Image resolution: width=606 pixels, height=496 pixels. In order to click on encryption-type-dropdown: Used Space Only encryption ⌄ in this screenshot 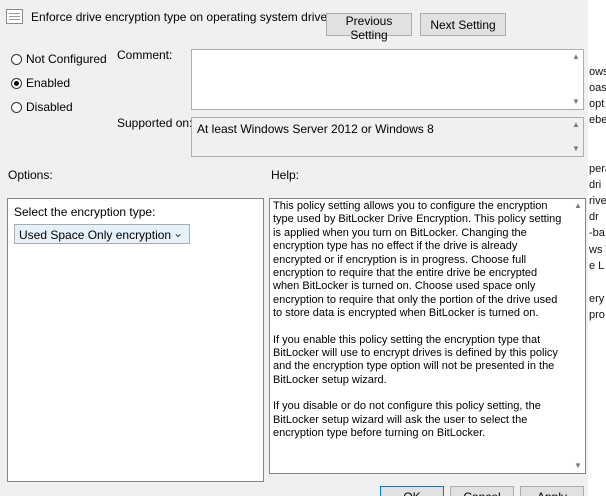, I will do `click(102, 234)`.